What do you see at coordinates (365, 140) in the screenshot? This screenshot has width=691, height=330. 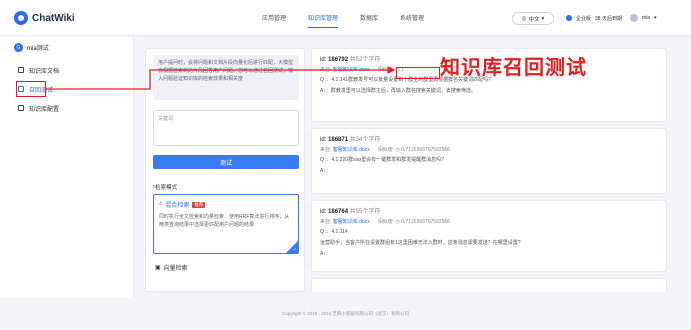 I see `char-count: 共34个字符` at bounding box center [365, 140].